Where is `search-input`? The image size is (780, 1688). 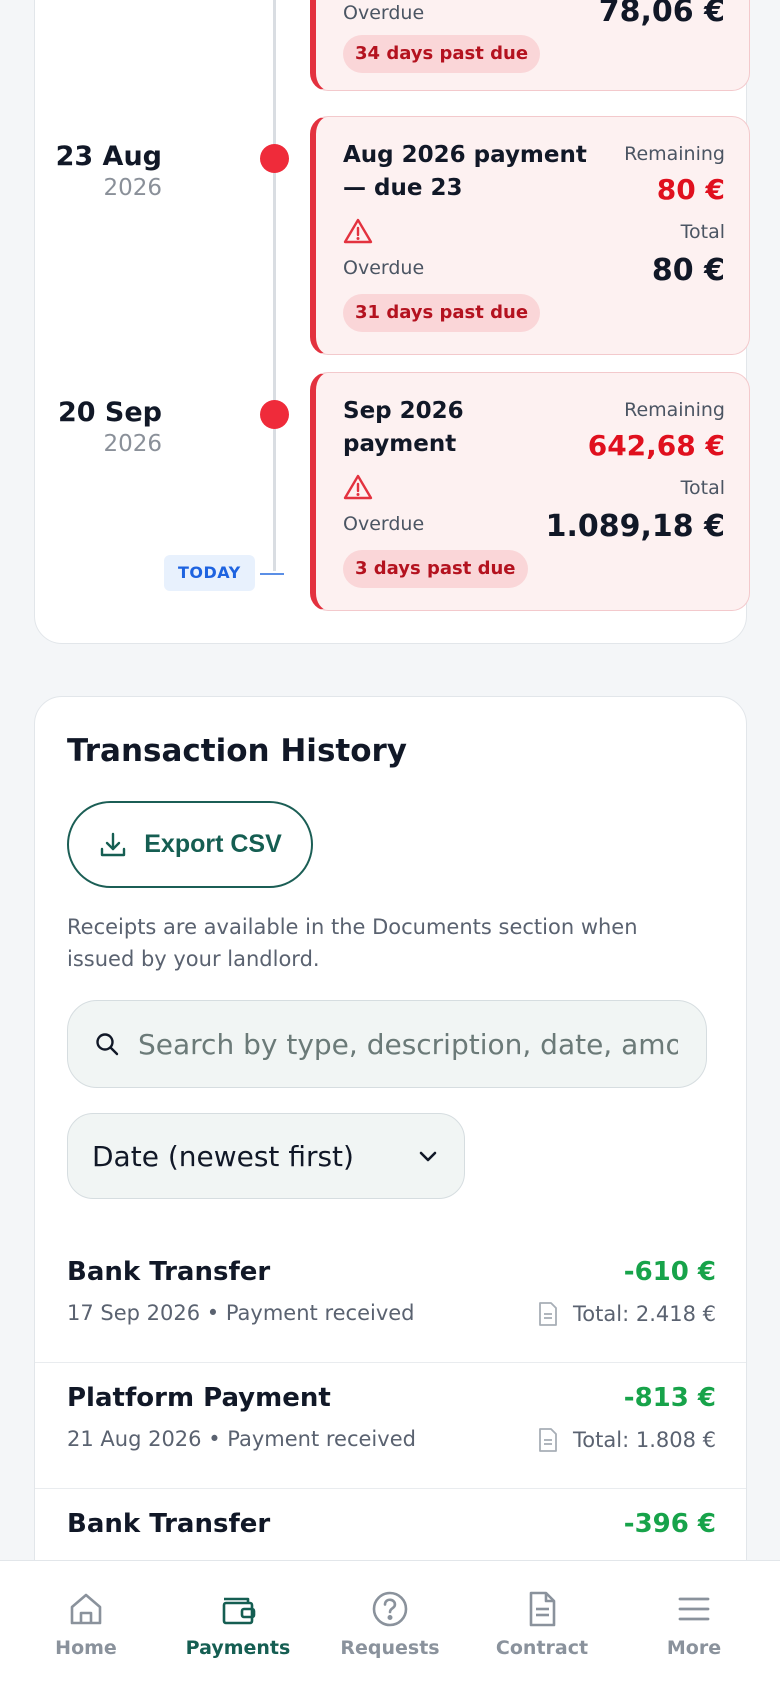 search-input is located at coordinates (408, 1044).